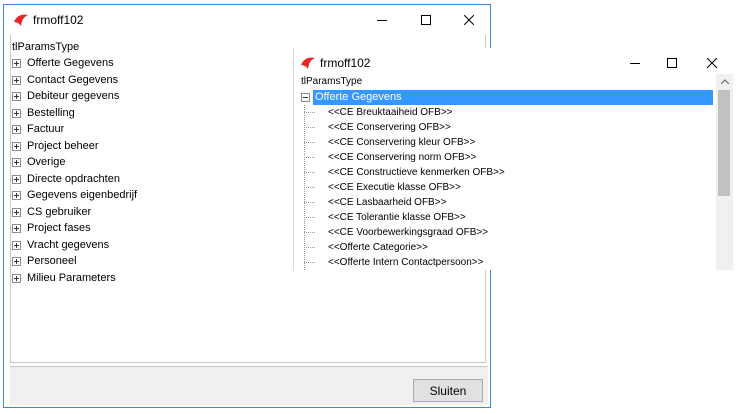 The image size is (739, 414). What do you see at coordinates (507, 157) in the screenshot?
I see `tree-child: <<CE Conservering norm OFB>>` at bounding box center [507, 157].